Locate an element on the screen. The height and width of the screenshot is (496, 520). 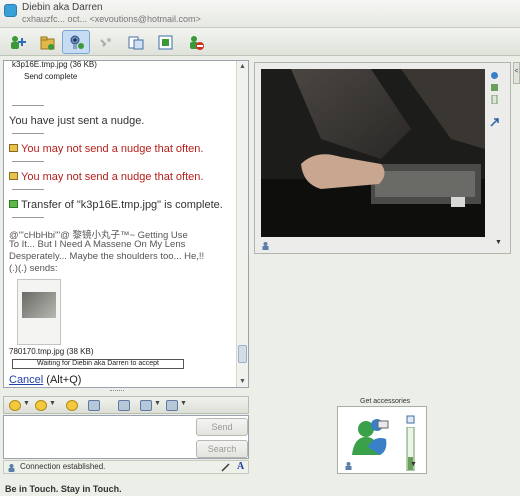
get-accessories-link: Get accessories is located at coordinates (385, 401).